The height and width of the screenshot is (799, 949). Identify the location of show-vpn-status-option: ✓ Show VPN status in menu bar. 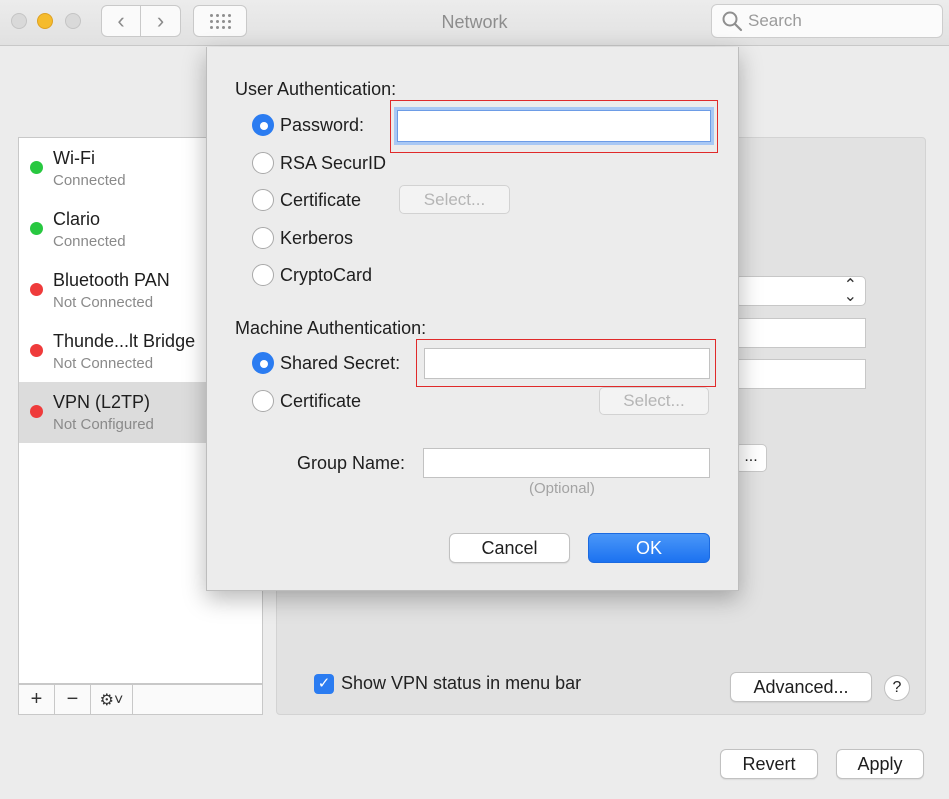
(447, 683).